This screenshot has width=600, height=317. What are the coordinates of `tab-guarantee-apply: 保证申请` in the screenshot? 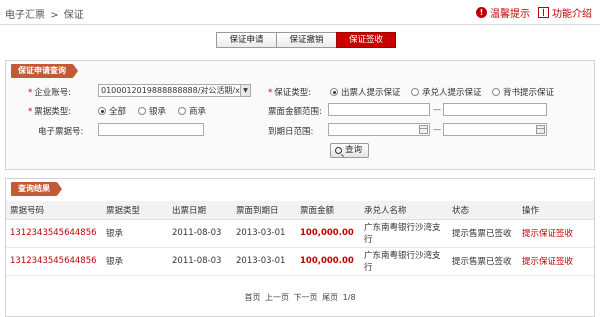 It's located at (246, 40).